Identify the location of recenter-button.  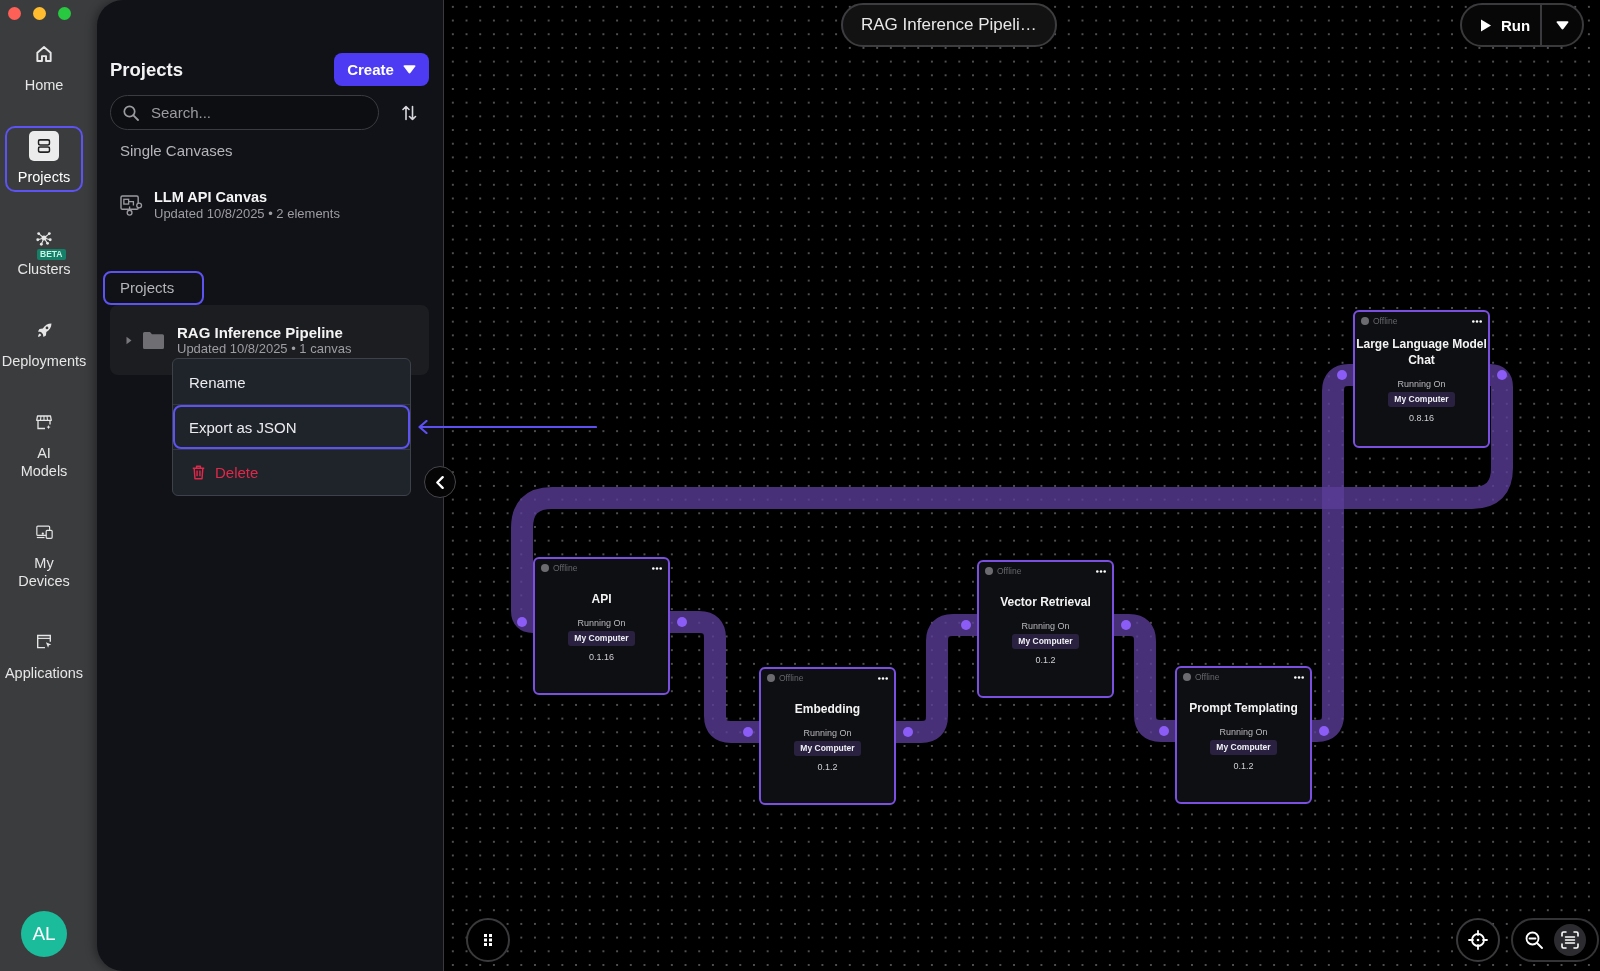
(1478, 940).